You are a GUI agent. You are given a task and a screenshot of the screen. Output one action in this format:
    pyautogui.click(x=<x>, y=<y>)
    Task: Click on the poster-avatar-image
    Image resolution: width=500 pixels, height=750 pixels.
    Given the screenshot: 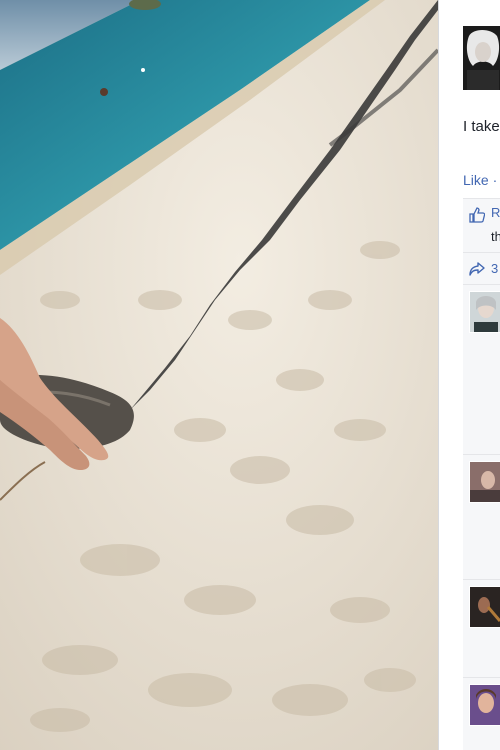 What is the action you would take?
    pyautogui.click(x=481, y=58)
    